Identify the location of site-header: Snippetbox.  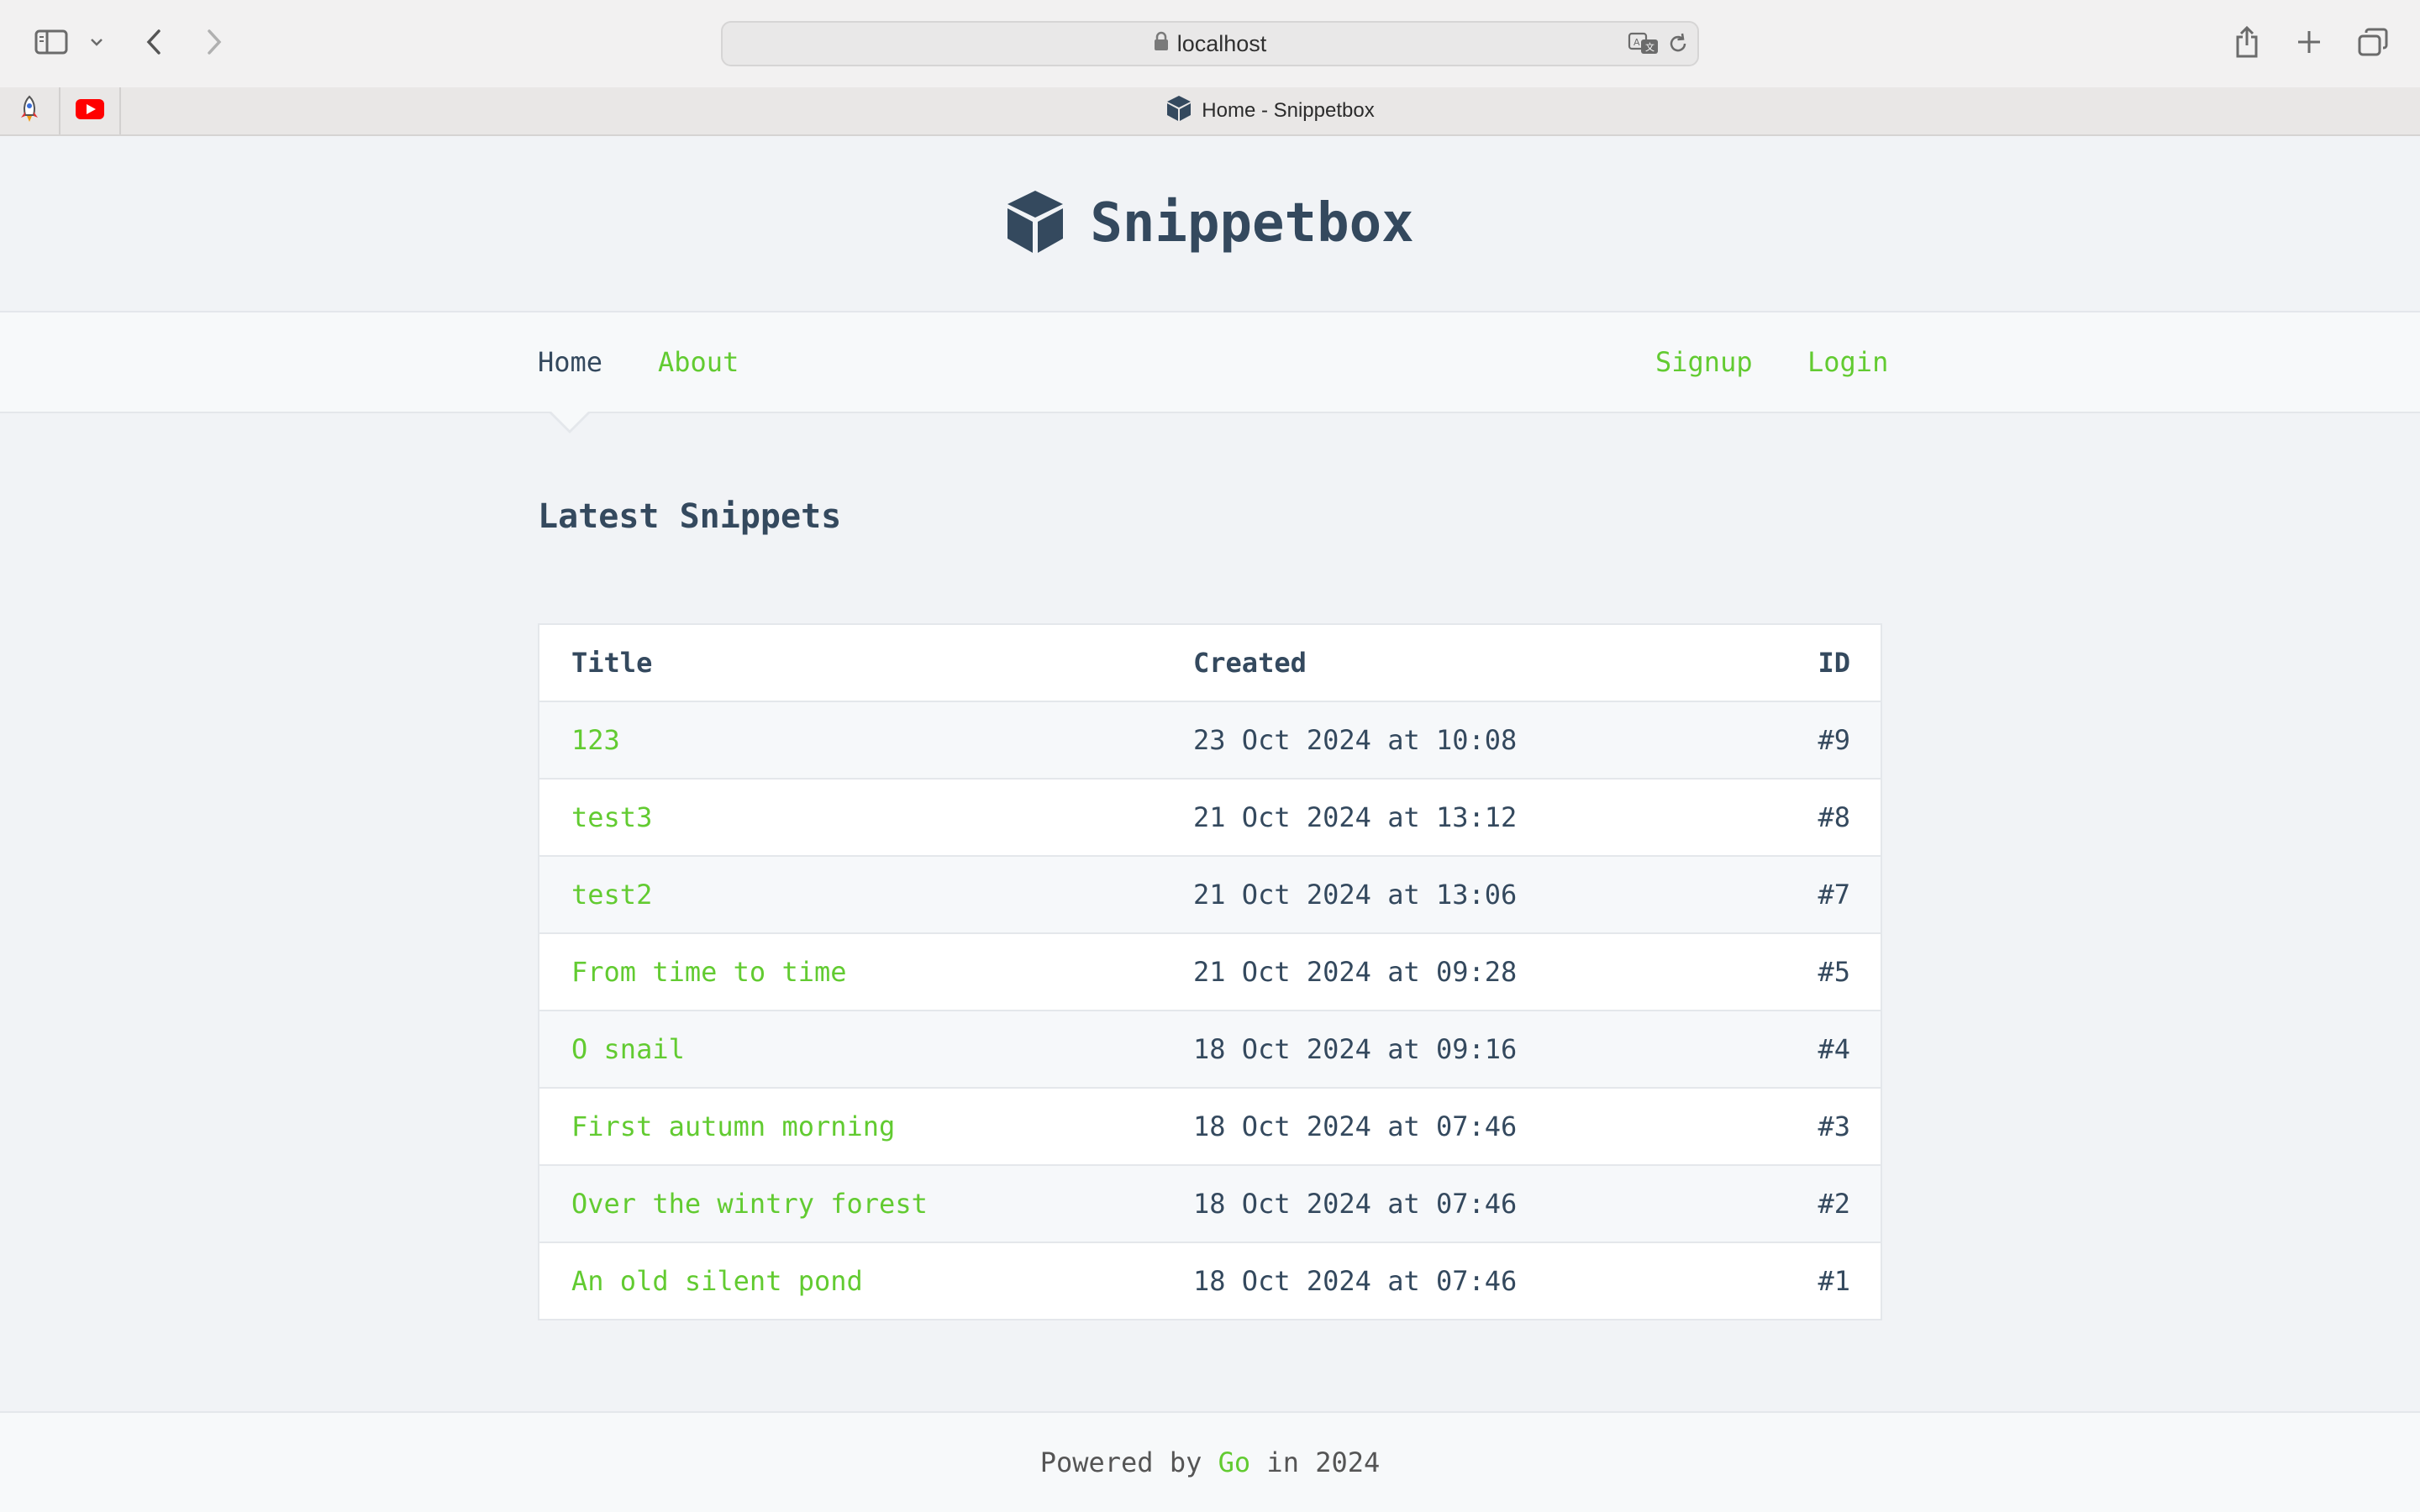
(1210, 223).